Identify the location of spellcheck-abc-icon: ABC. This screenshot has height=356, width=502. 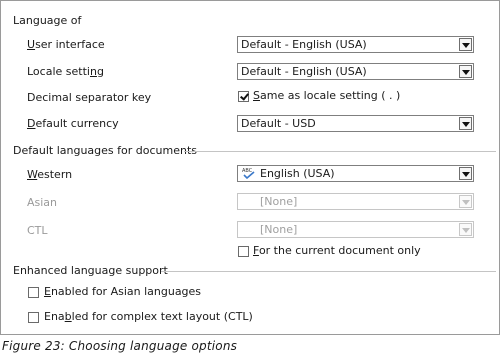
(248, 173).